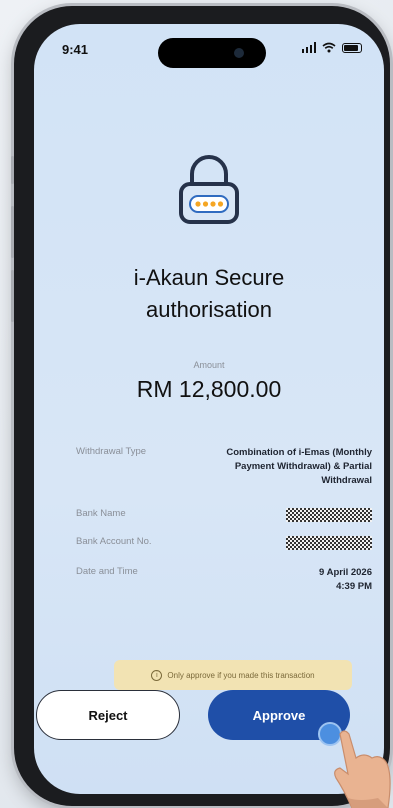 The width and height of the screenshot is (393, 808). Describe the element at coordinates (354, 586) in the screenshot. I see `time-value: 4:39 PM` at that location.